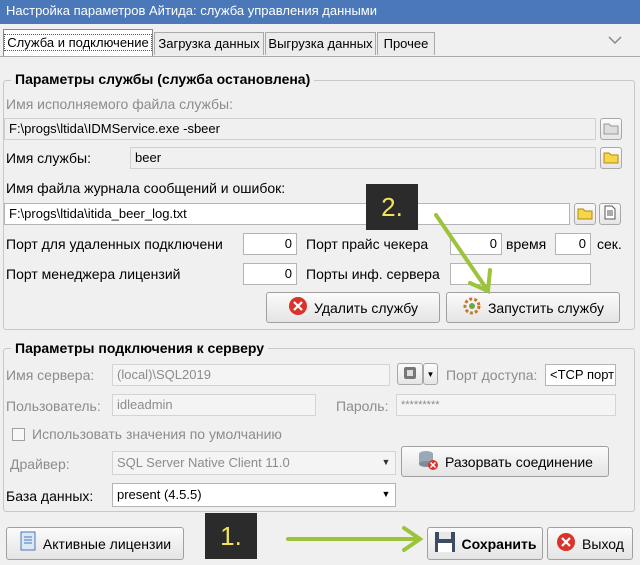 This screenshot has width=640, height=565. What do you see at coordinates (107, 543) in the screenshot?
I see `active-licenses-label: Активные лицензии` at bounding box center [107, 543].